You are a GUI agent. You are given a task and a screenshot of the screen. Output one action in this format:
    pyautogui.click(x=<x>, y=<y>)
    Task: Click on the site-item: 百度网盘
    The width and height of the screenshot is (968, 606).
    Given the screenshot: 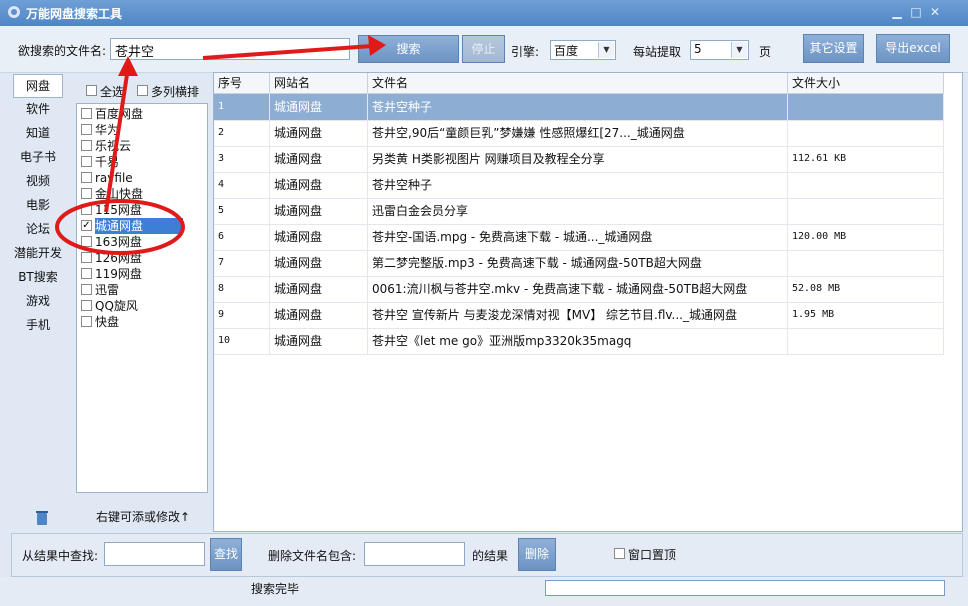 What is the action you would take?
    pyautogui.click(x=142, y=114)
    